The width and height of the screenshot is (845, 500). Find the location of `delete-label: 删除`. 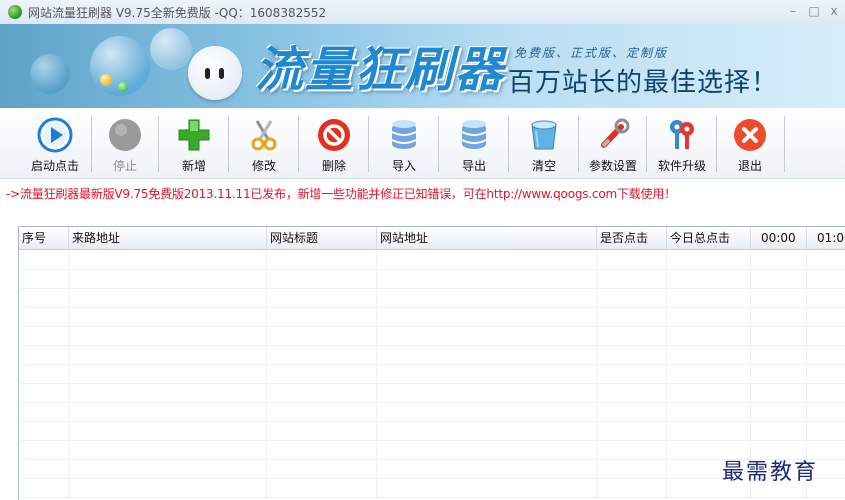

delete-label: 删除 is located at coordinates (333, 166).